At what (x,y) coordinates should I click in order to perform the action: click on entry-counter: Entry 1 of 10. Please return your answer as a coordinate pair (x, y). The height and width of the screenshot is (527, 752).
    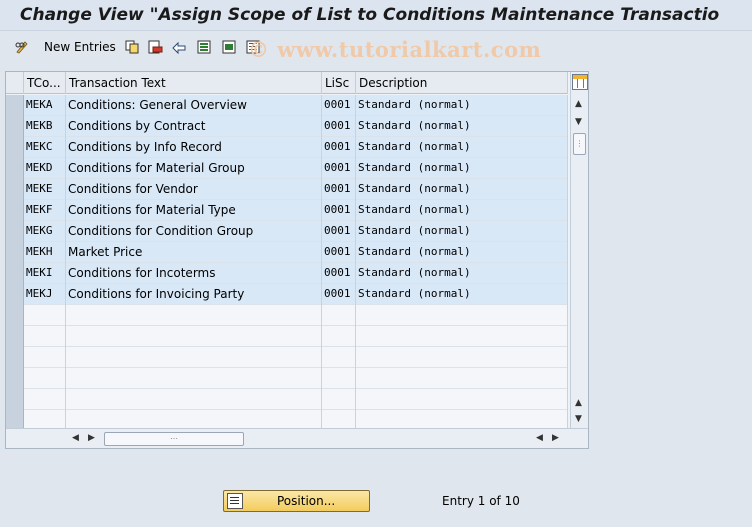
    Looking at the image, I should click on (481, 501).